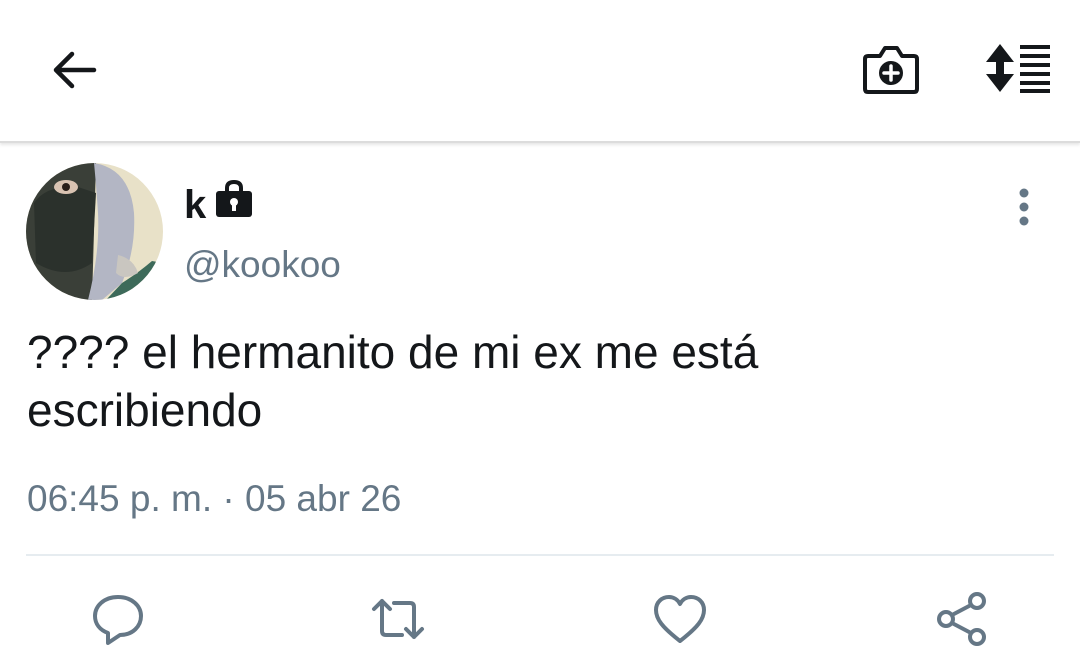 This screenshot has width=1080, height=671. I want to click on heart-icon, so click(680, 619).